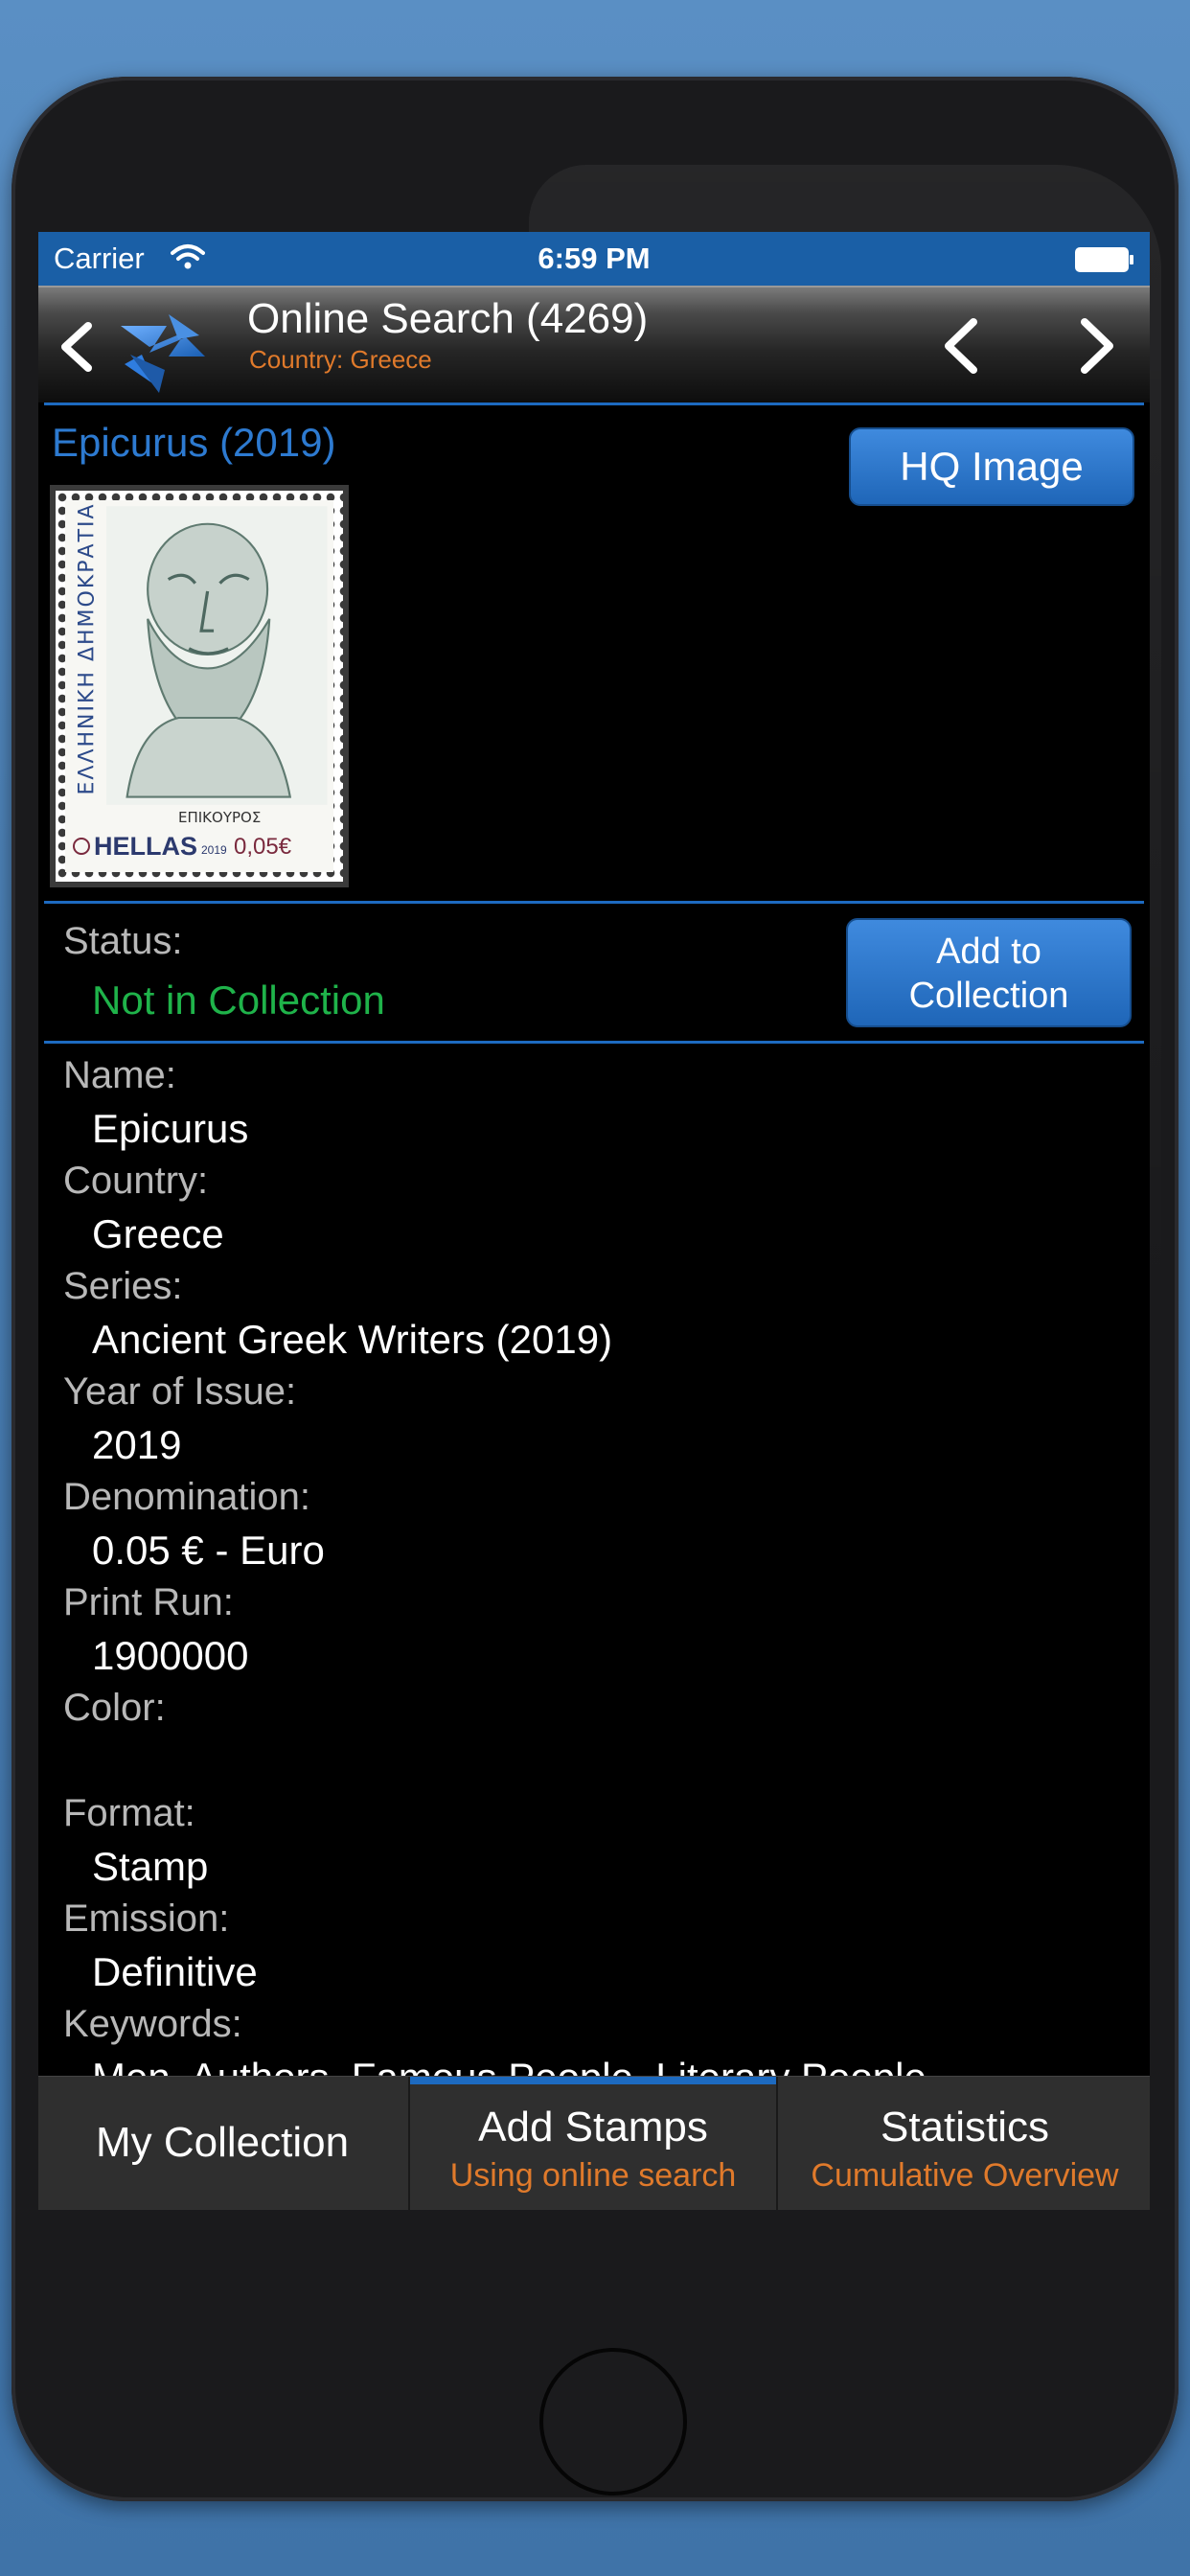  Describe the element at coordinates (171, 1655) in the screenshot. I see `detail-value-print-run: 1900000` at that location.